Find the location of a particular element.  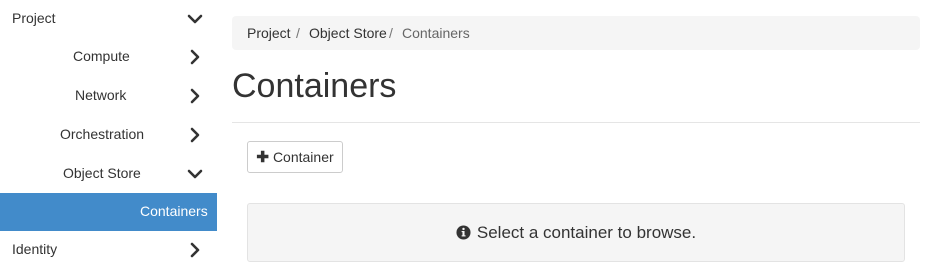

sidebar-item-orchestration: Orchestration is located at coordinates (108, 135).